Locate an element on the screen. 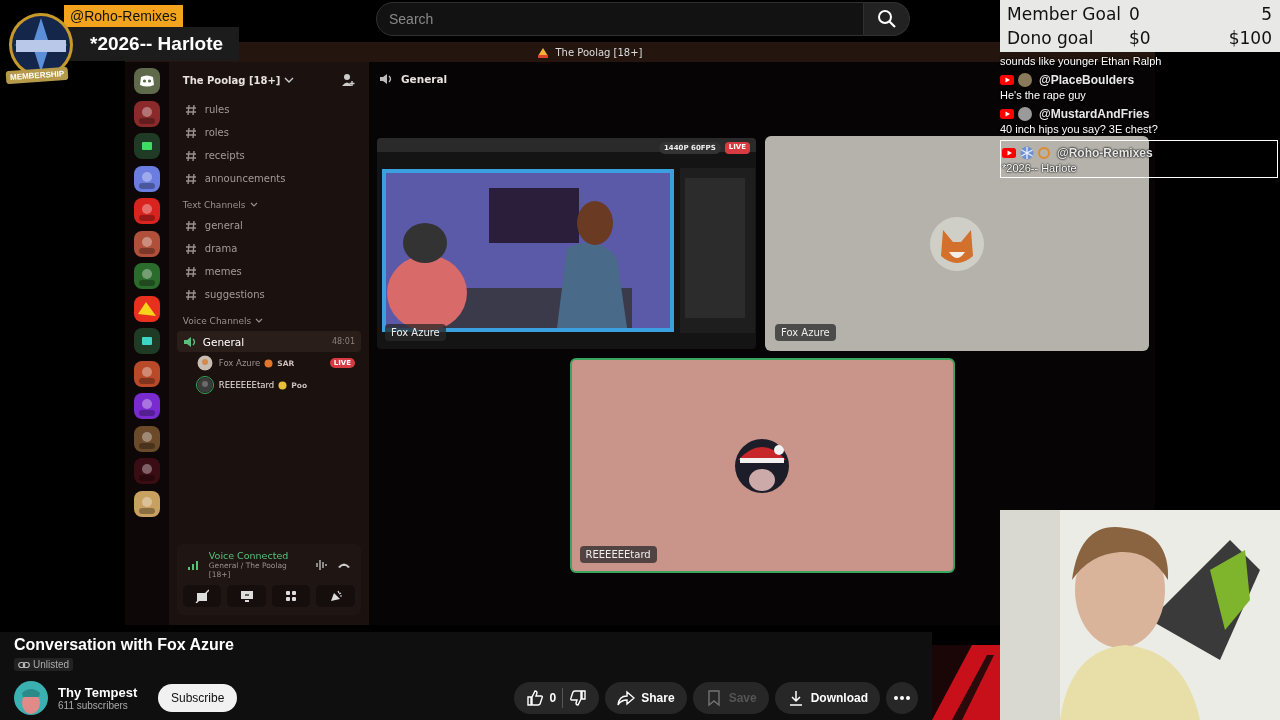 The image size is (1280, 720). app-logo-icon is located at coordinates (146, 81).